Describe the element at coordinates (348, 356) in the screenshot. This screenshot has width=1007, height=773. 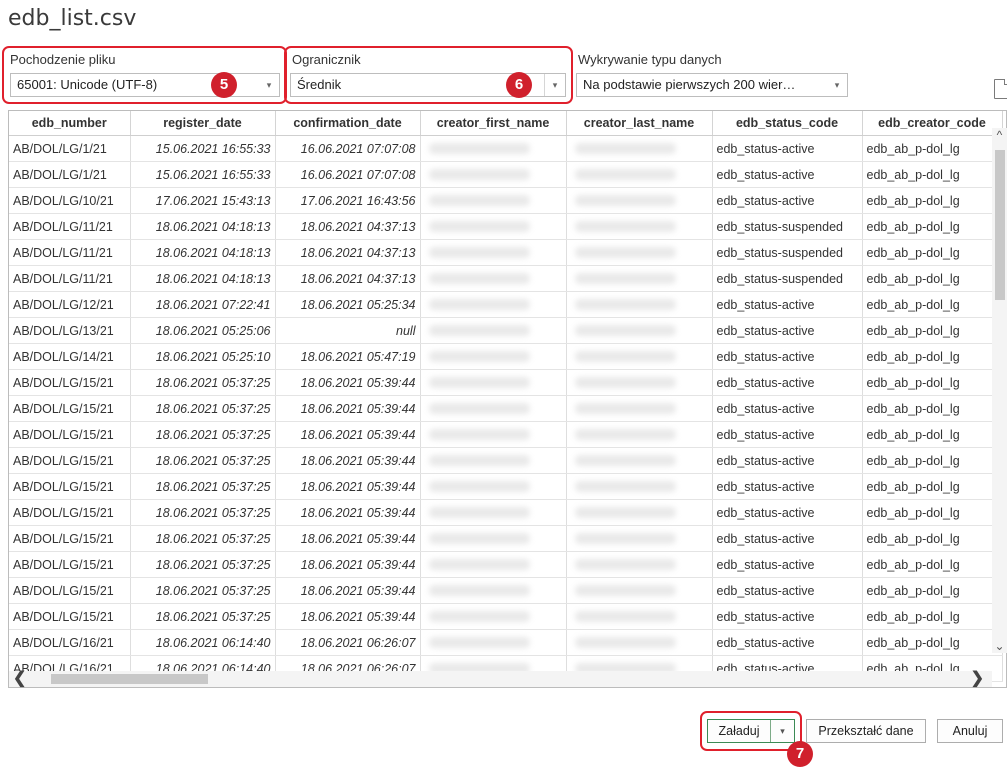
I see `table-cell: 18.06.2021 05:47:19` at that location.